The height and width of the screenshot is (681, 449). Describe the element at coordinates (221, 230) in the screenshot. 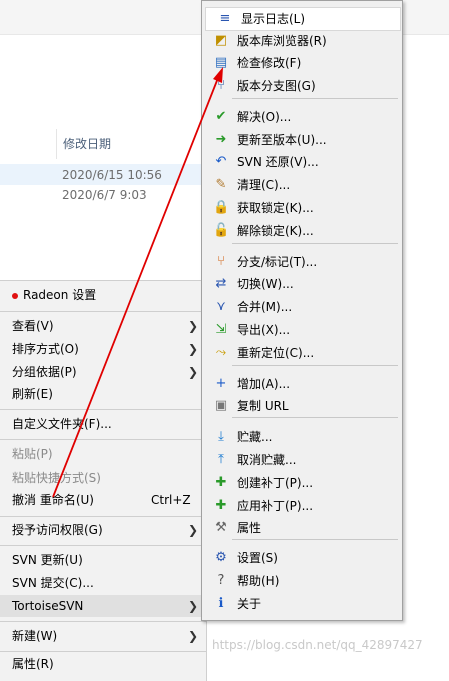

I see `release-lock-icon: 🔓` at that location.